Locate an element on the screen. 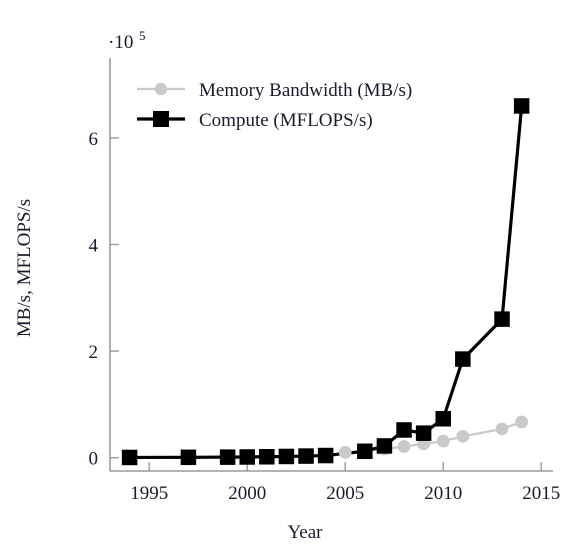 The image size is (583, 556). x-tick-label: 1995 is located at coordinates (149, 493).